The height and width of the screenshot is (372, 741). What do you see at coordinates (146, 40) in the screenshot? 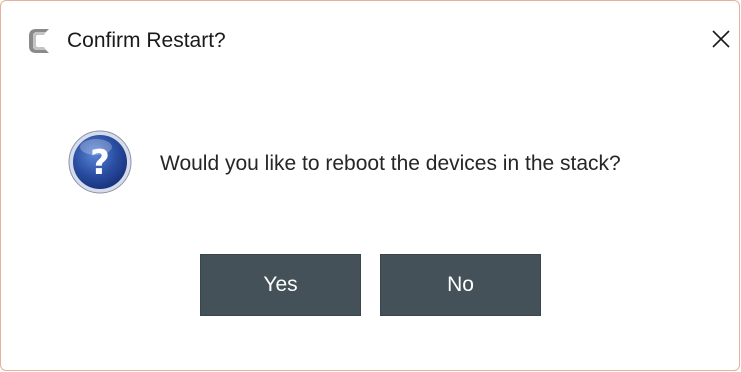
I see `dialog-title: Confirm Restart?` at bounding box center [146, 40].